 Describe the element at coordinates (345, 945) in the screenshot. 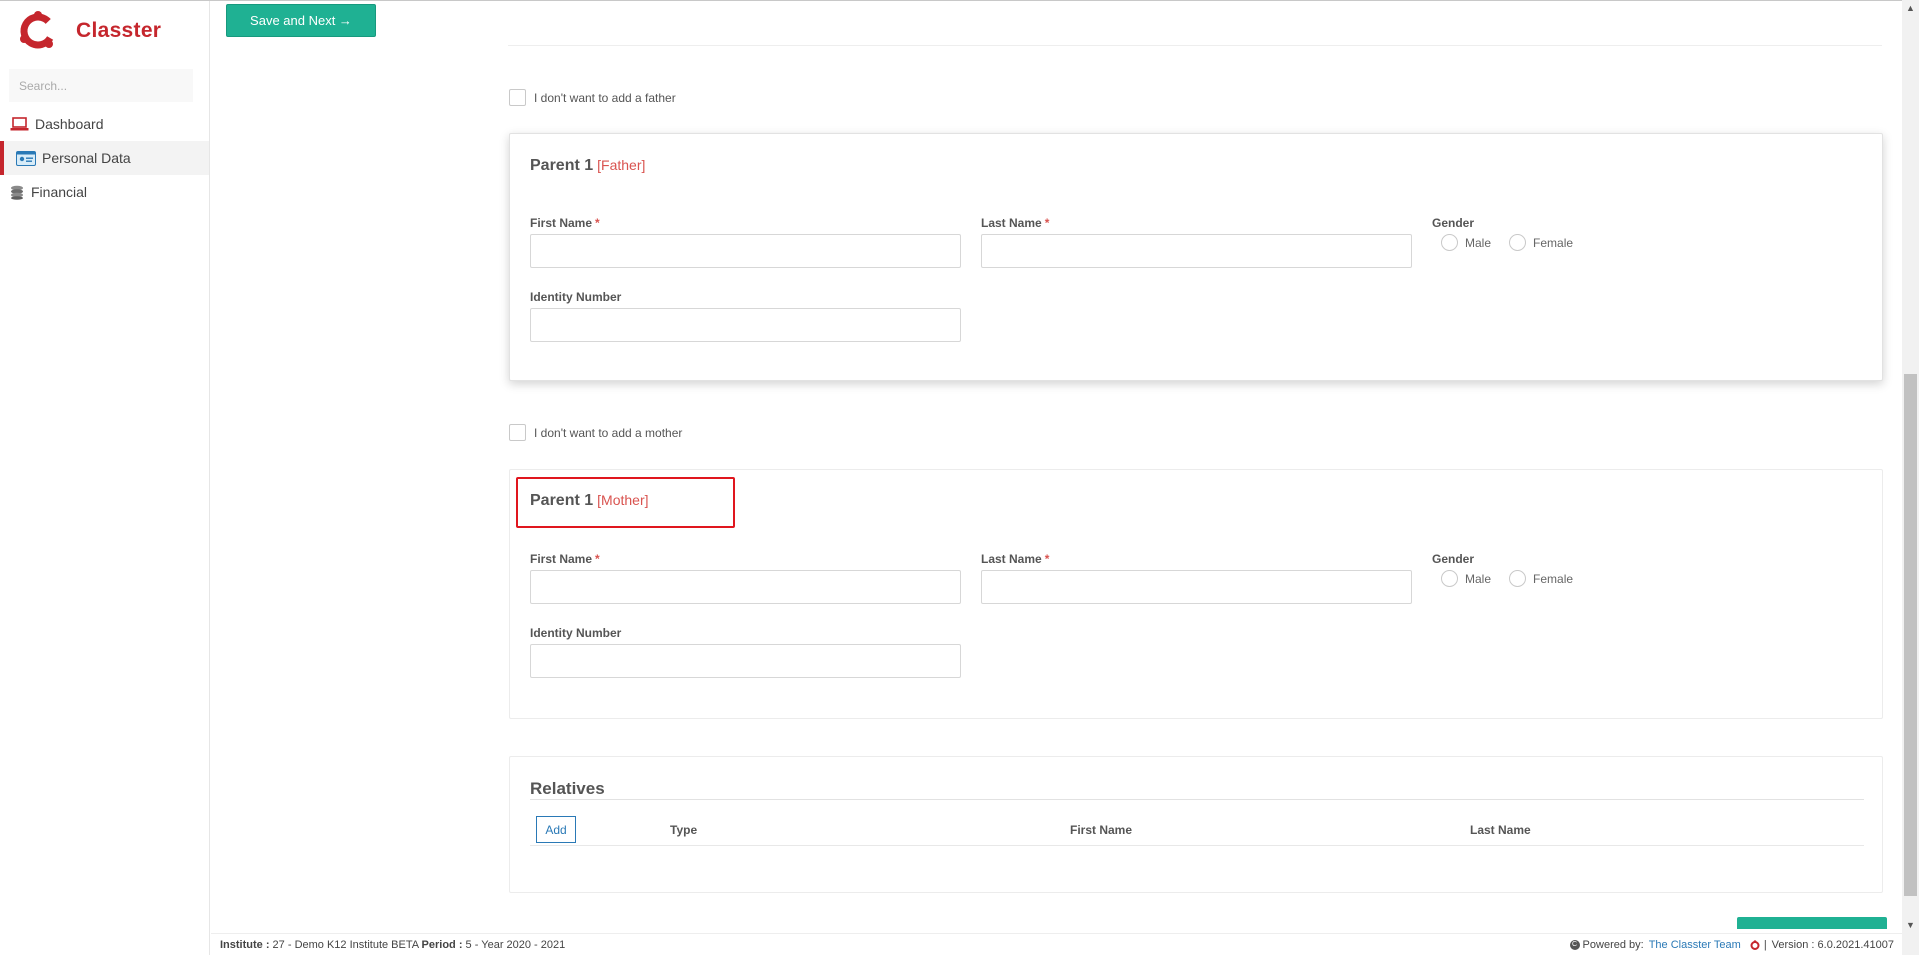

I see `institute-value: 27 - Demo K12 Institute BETA` at that location.